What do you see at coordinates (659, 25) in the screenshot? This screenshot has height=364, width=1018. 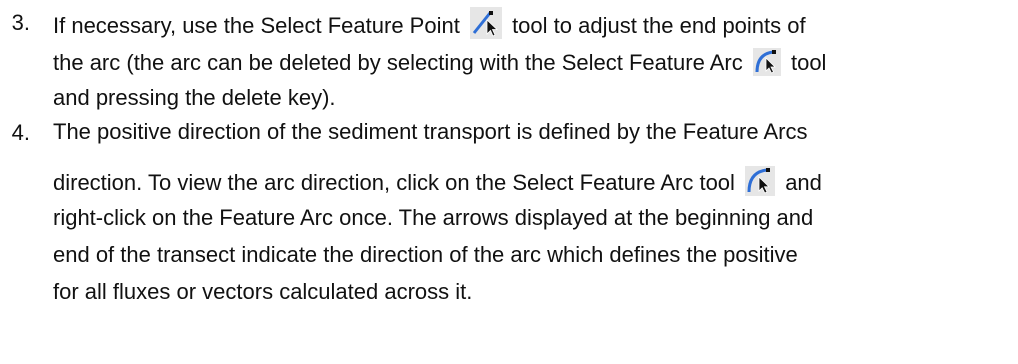 I see `item-3-text-1b: tool to adjust the end points of` at bounding box center [659, 25].